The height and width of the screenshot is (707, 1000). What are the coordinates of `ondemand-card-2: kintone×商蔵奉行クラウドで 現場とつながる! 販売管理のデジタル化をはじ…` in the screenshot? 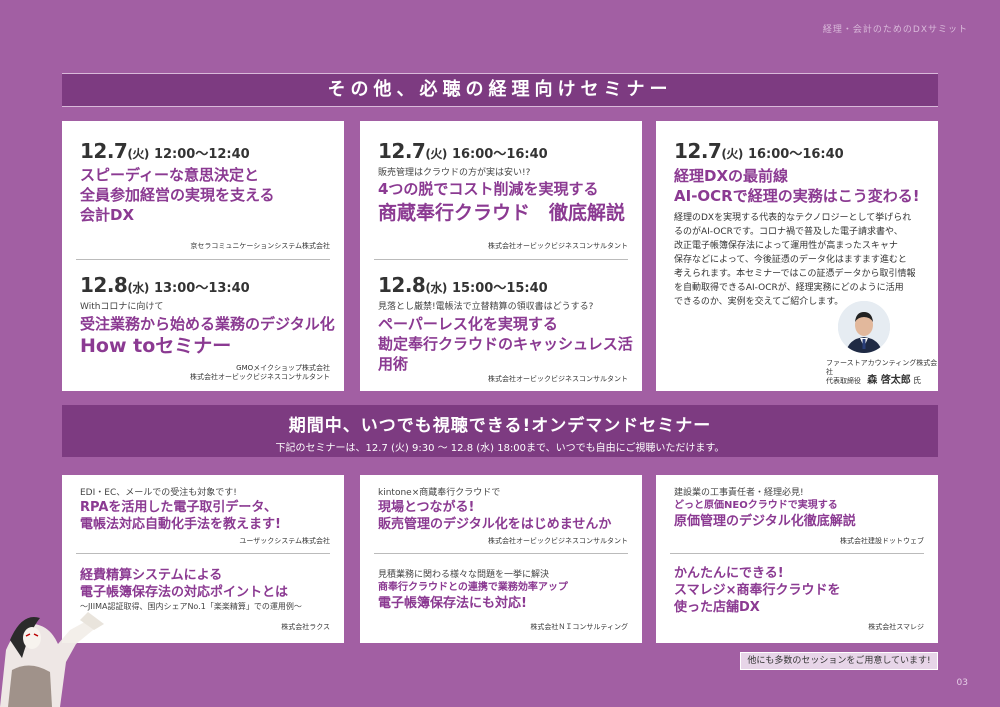 It's located at (501, 559).